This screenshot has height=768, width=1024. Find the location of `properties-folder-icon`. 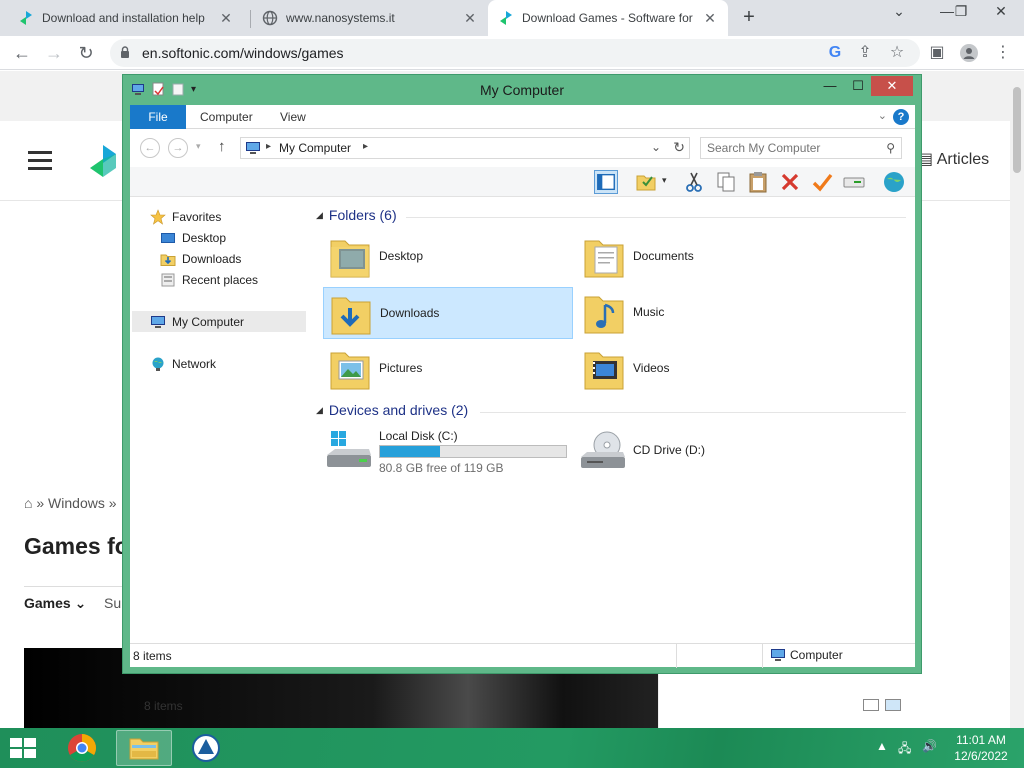

properties-folder-icon is located at coordinates (646, 182).